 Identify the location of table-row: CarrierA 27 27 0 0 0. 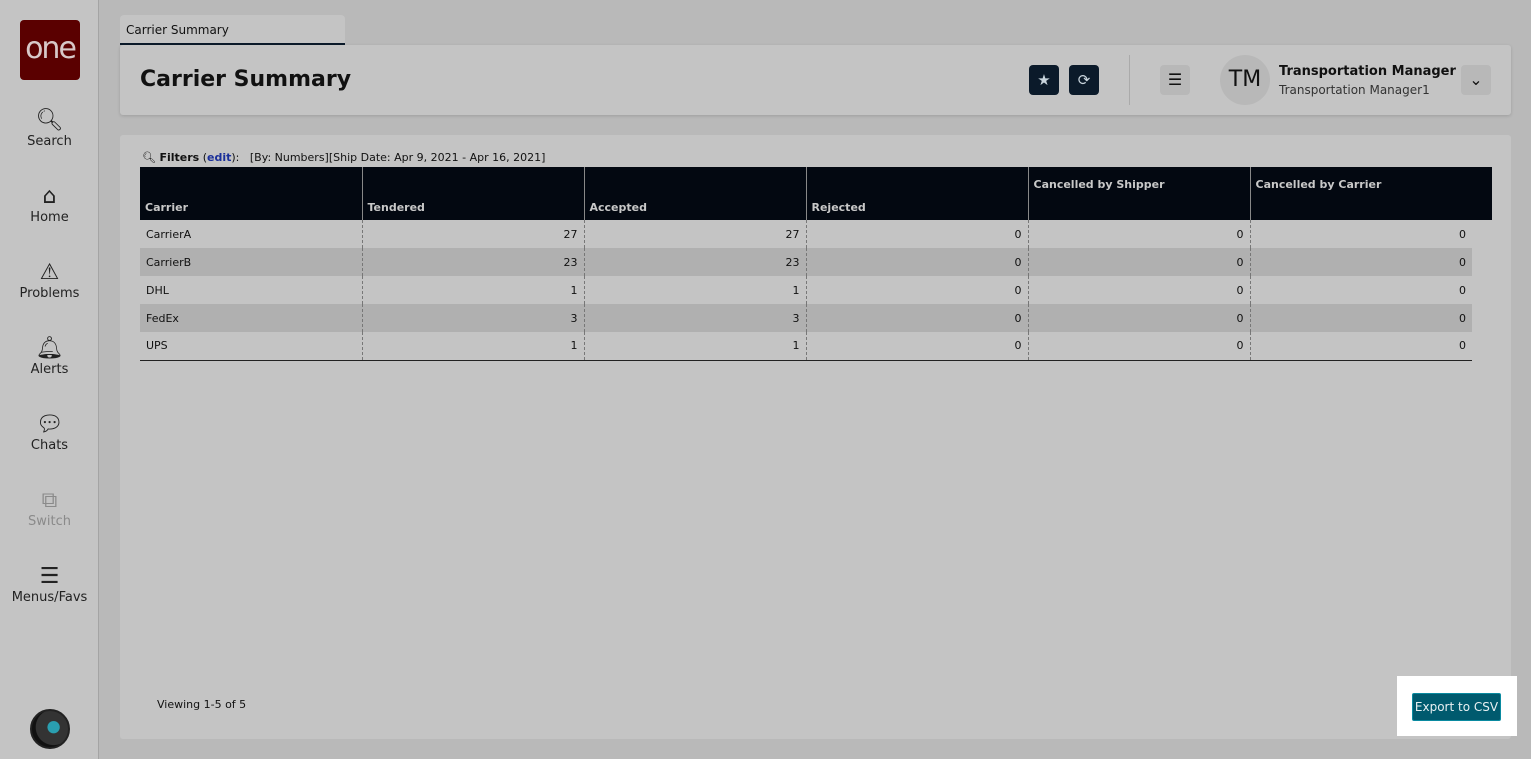
(816, 234).